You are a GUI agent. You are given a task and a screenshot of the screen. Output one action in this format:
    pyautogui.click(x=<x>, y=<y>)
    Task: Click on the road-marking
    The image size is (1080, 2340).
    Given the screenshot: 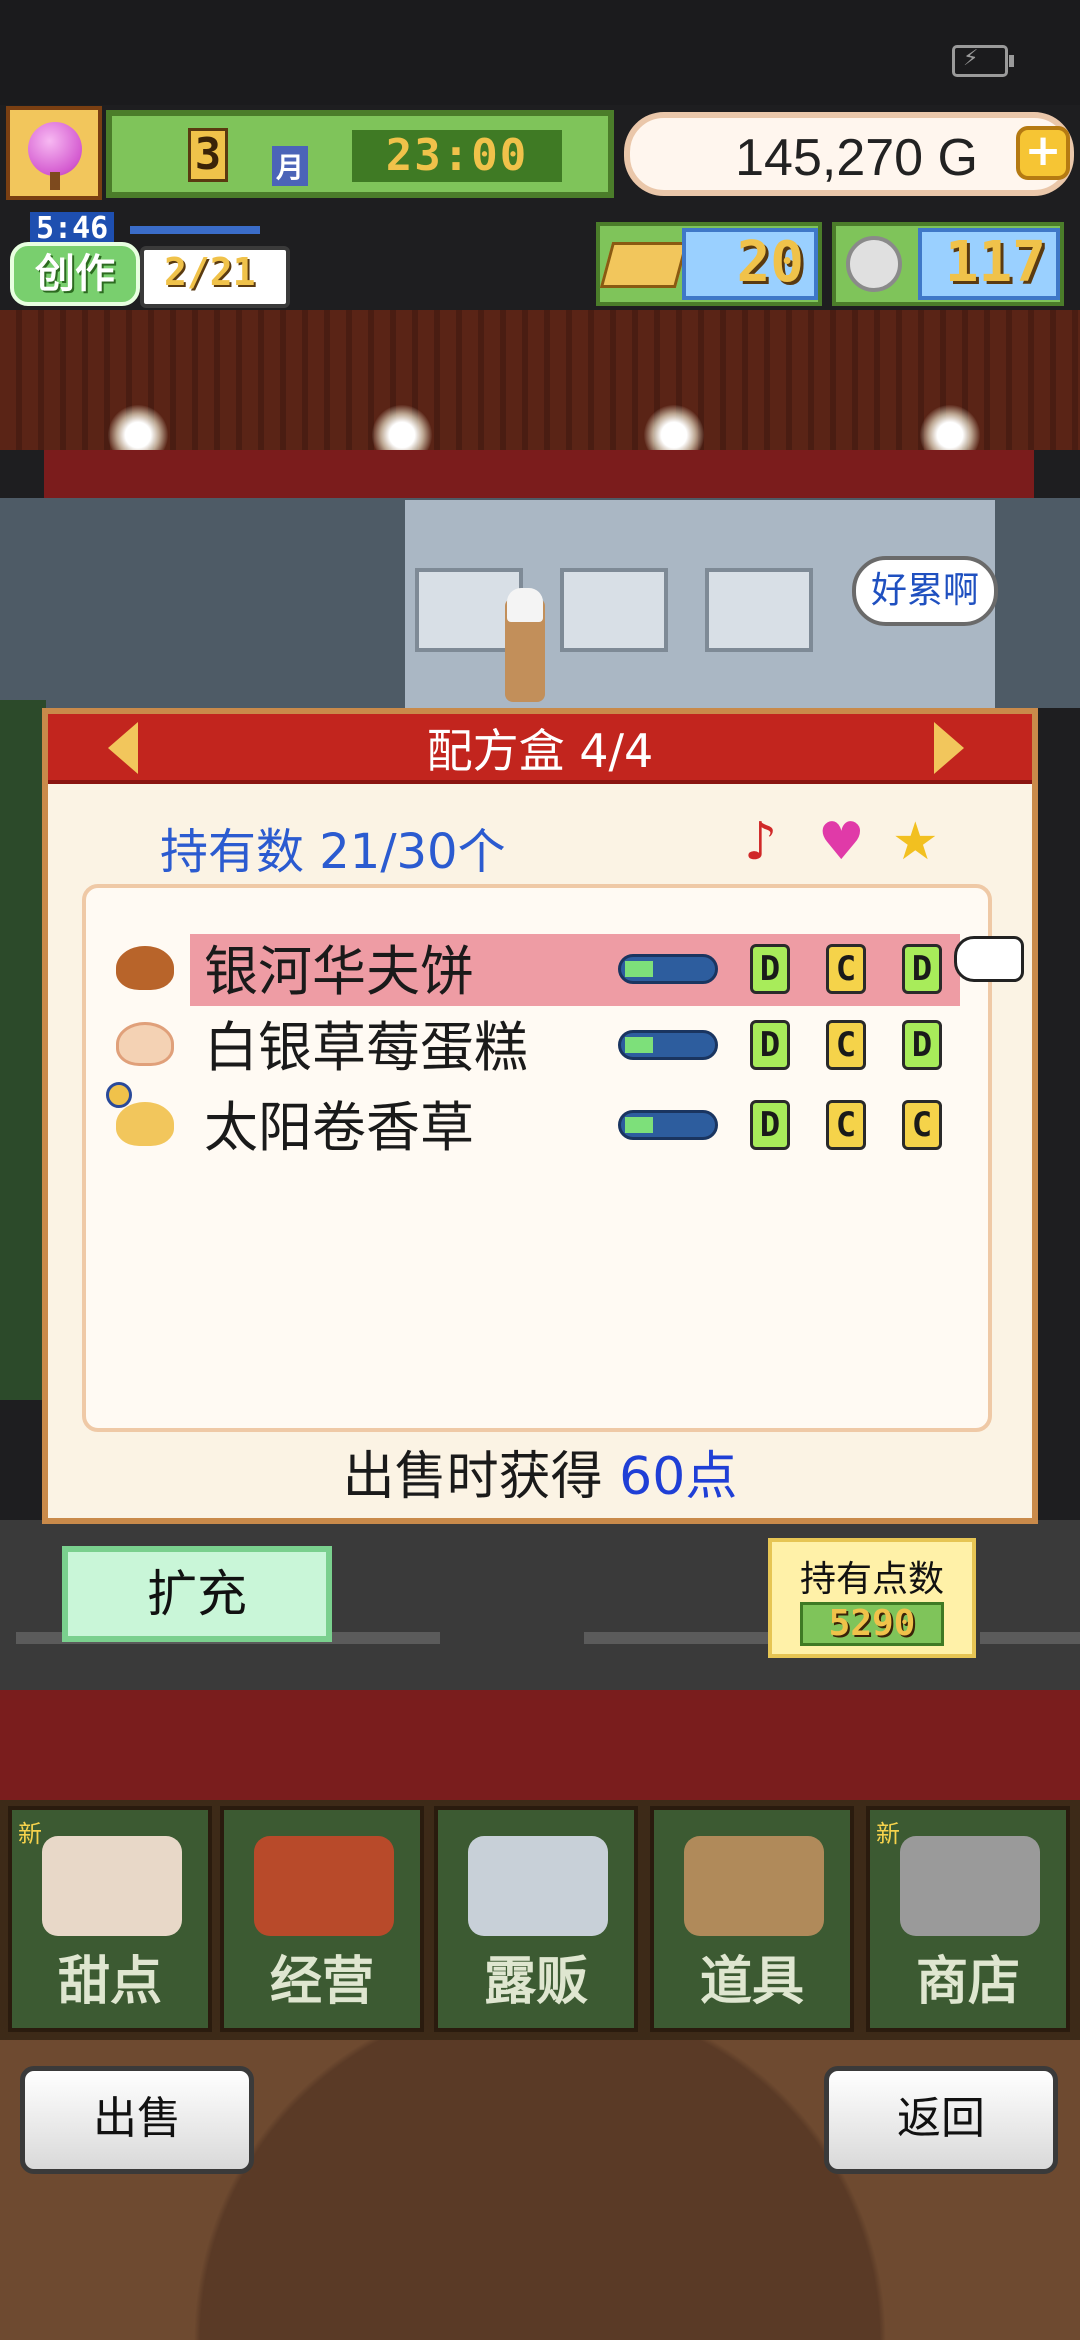 What is the action you would take?
    pyautogui.click(x=1030, y=1638)
    